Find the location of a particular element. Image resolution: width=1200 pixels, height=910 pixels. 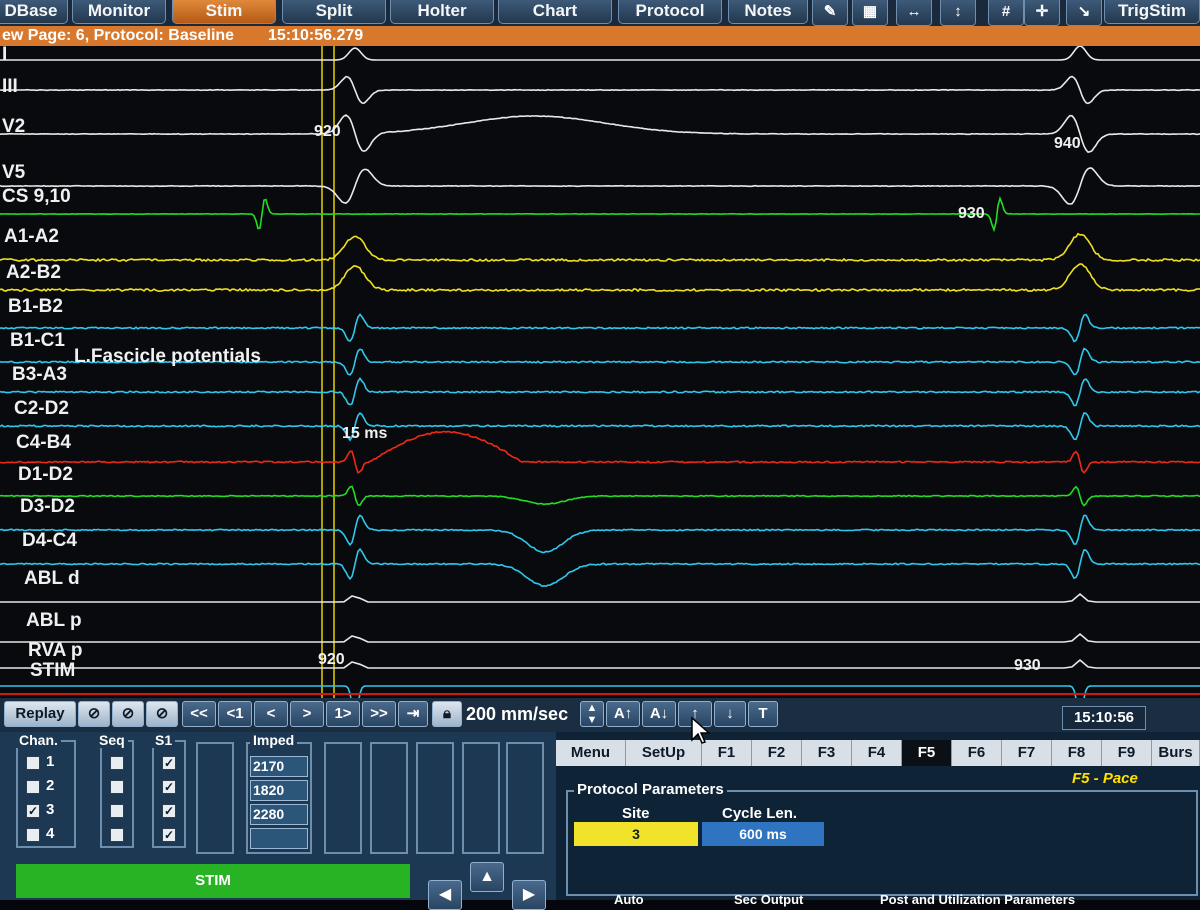

up-arrow-icon: ▲ is located at coordinates (487, 877).